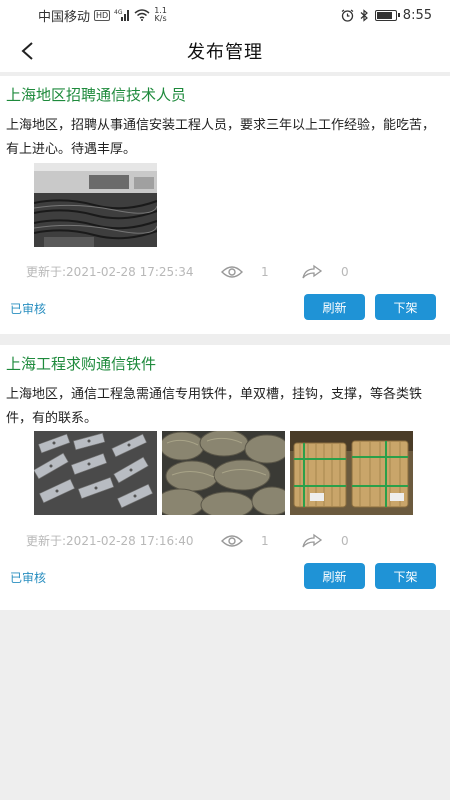 The height and width of the screenshot is (800, 450). Describe the element at coordinates (64, 17) in the screenshot. I see `carrier-name: 中国移动` at that location.